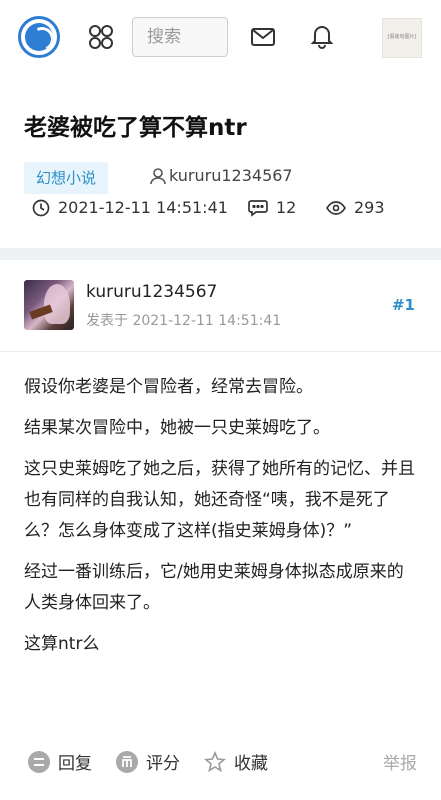 This screenshot has width=441, height=800. Describe the element at coordinates (75, 764) in the screenshot. I see `reply-label: 回复` at that location.